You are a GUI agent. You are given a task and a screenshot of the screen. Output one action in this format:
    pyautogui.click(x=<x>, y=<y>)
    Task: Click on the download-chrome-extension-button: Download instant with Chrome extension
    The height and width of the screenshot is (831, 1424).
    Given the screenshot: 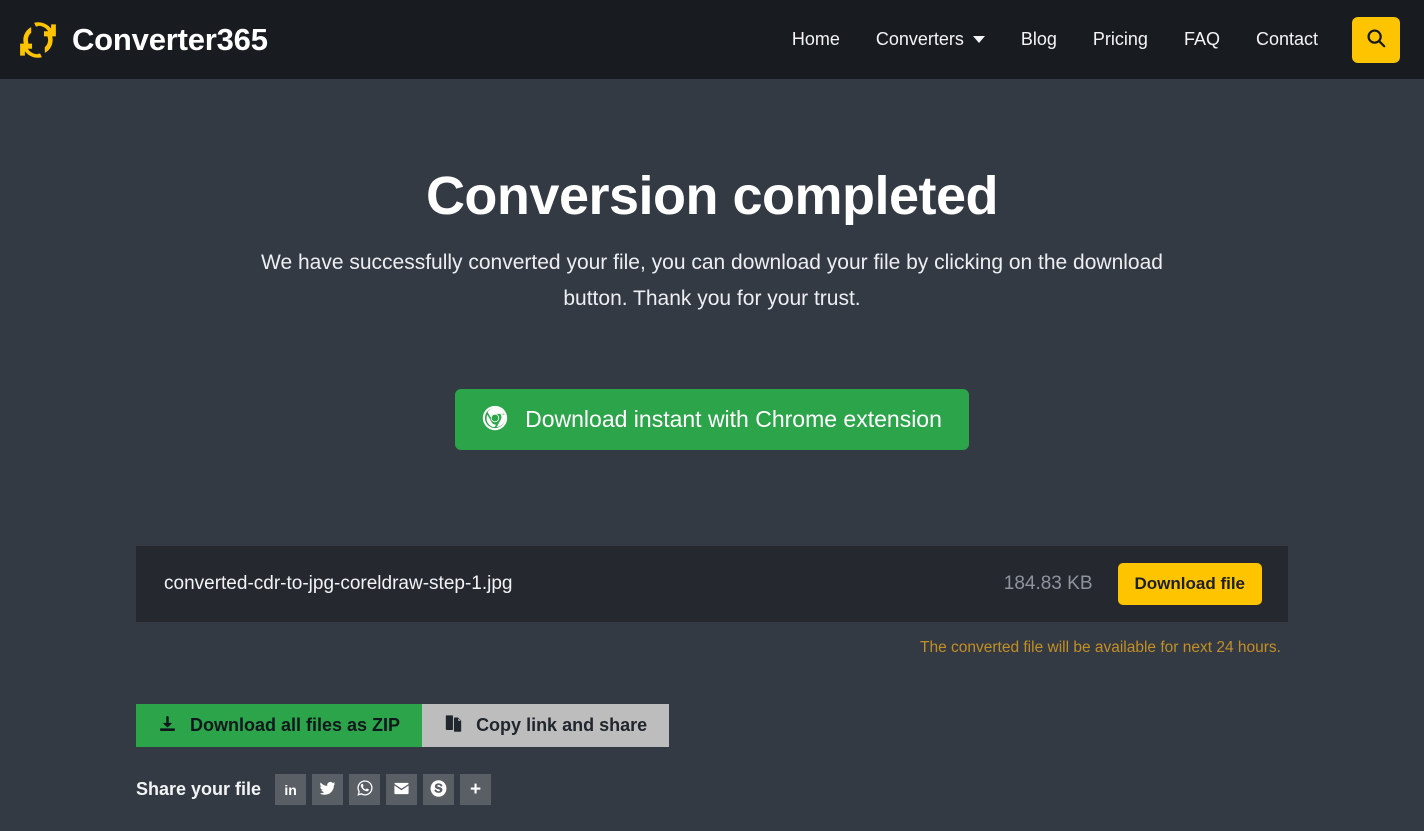 What is the action you would take?
    pyautogui.click(x=712, y=420)
    